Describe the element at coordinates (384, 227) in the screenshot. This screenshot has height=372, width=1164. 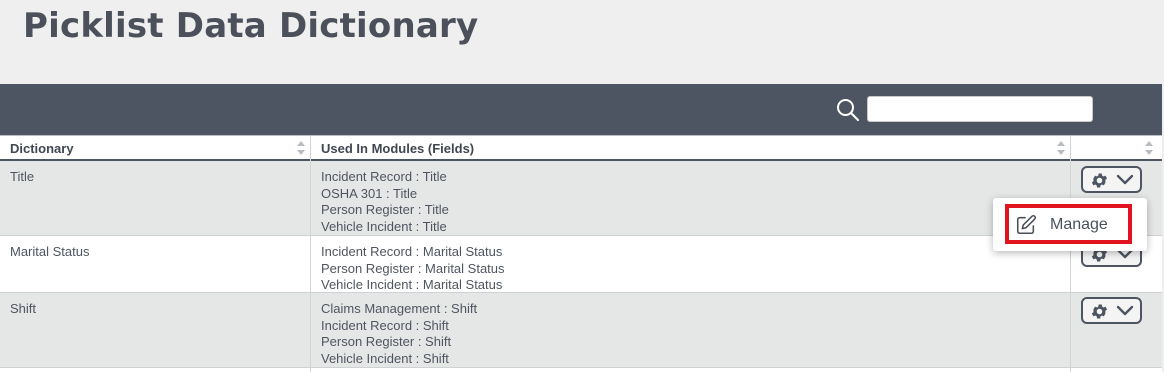
I see `module-field: Vehicle Incident : Title` at that location.